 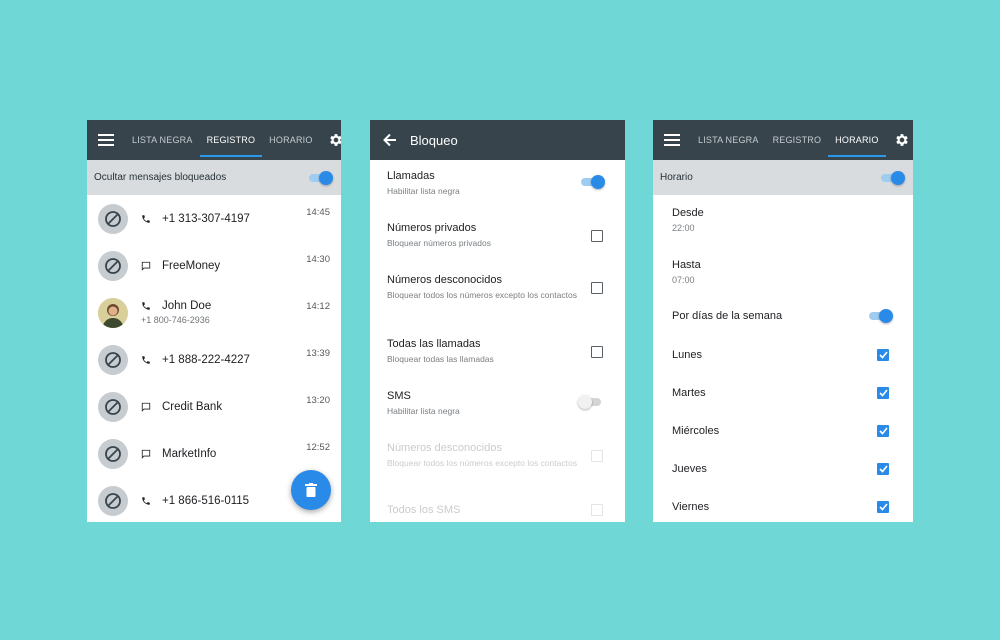 I want to click on setting-title: Todos los SMS, so click(x=424, y=510).